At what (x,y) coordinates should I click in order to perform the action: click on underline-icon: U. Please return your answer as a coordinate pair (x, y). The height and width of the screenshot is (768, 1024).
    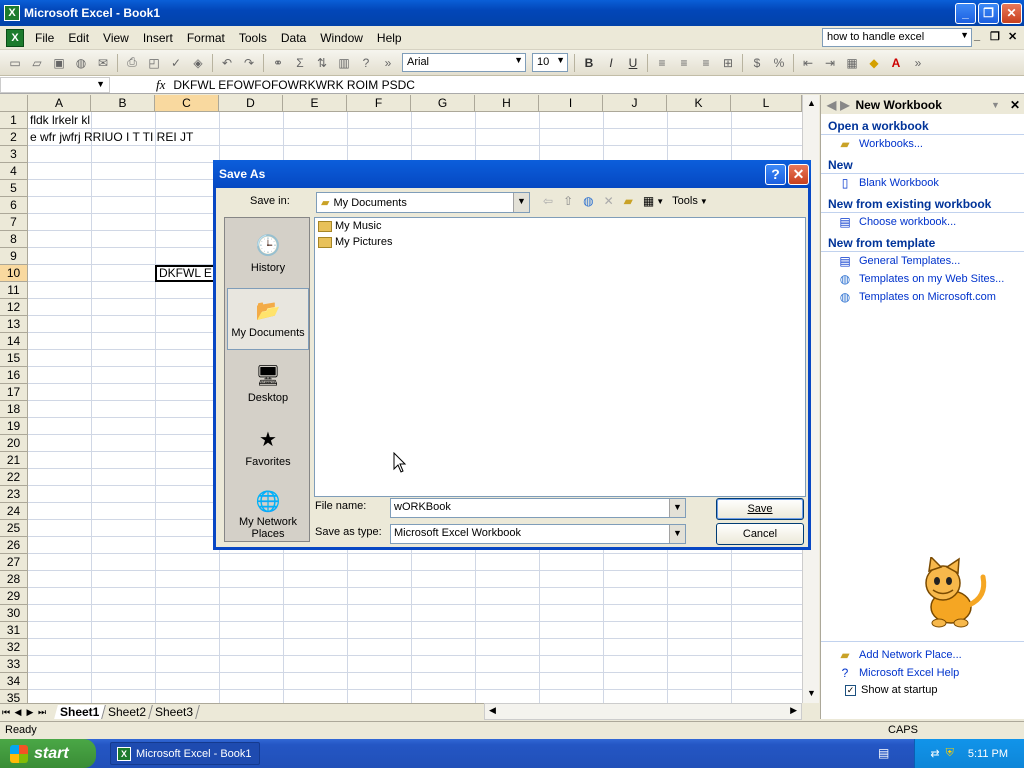
    Looking at the image, I should click on (633, 63).